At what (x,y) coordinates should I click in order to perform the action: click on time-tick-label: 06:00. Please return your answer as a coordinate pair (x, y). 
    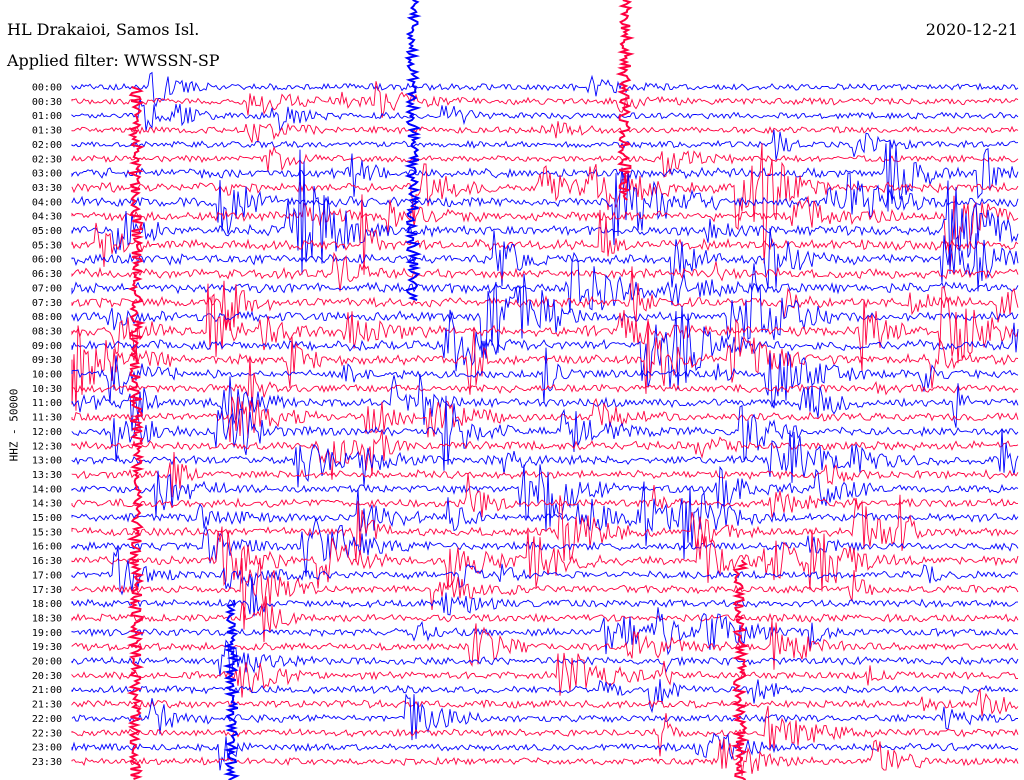
    Looking at the image, I should click on (47, 260).